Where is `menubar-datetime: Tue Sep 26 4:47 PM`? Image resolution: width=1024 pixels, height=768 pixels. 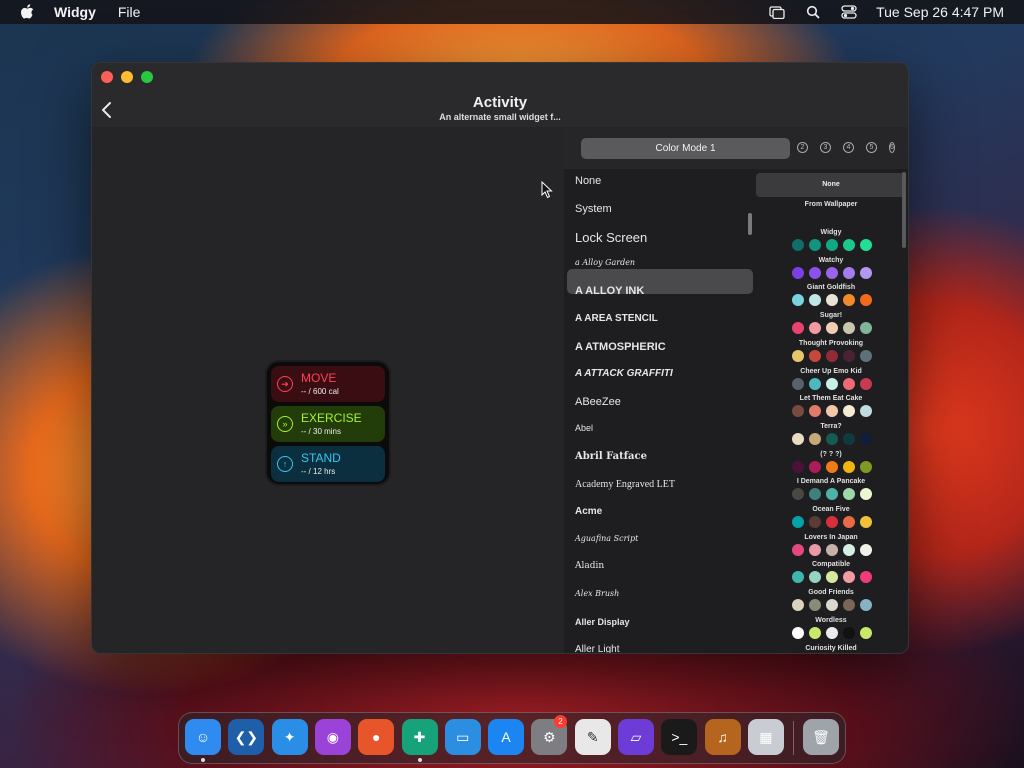
menubar-datetime: Tue Sep 26 4:47 PM is located at coordinates (940, 12).